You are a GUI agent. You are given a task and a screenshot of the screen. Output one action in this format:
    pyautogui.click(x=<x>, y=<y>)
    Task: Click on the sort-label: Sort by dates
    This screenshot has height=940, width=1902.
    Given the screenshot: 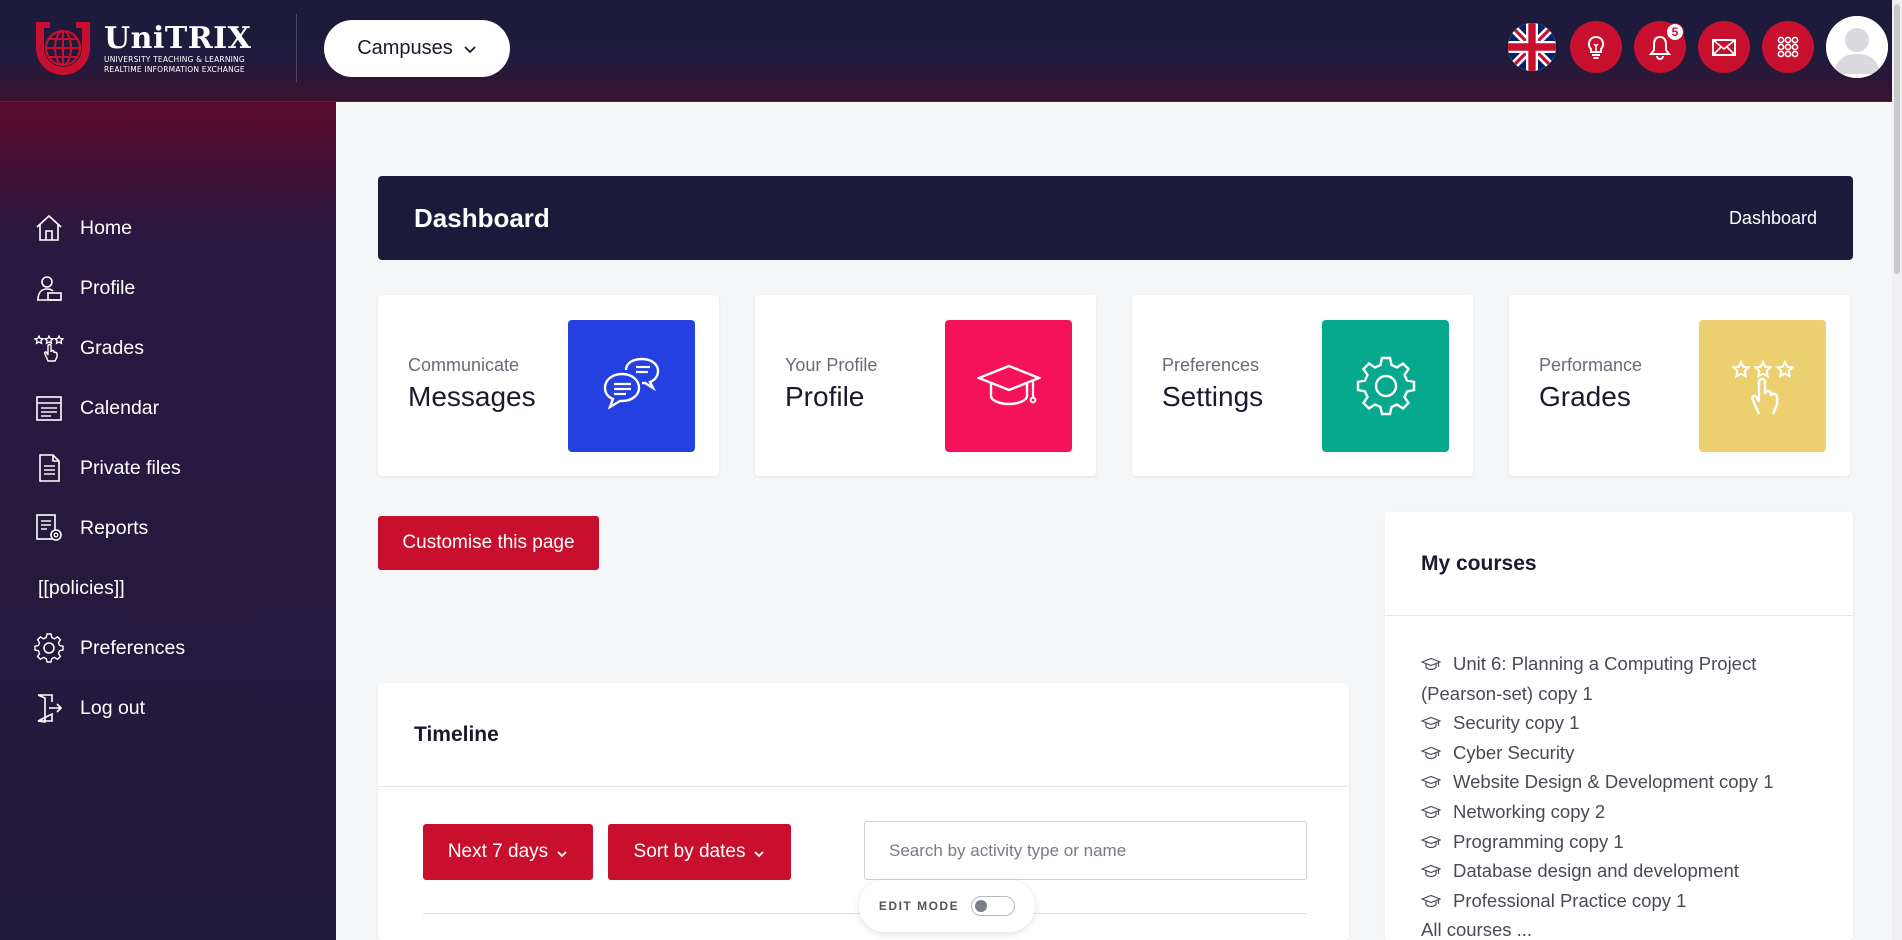 What is the action you would take?
    pyautogui.click(x=689, y=851)
    